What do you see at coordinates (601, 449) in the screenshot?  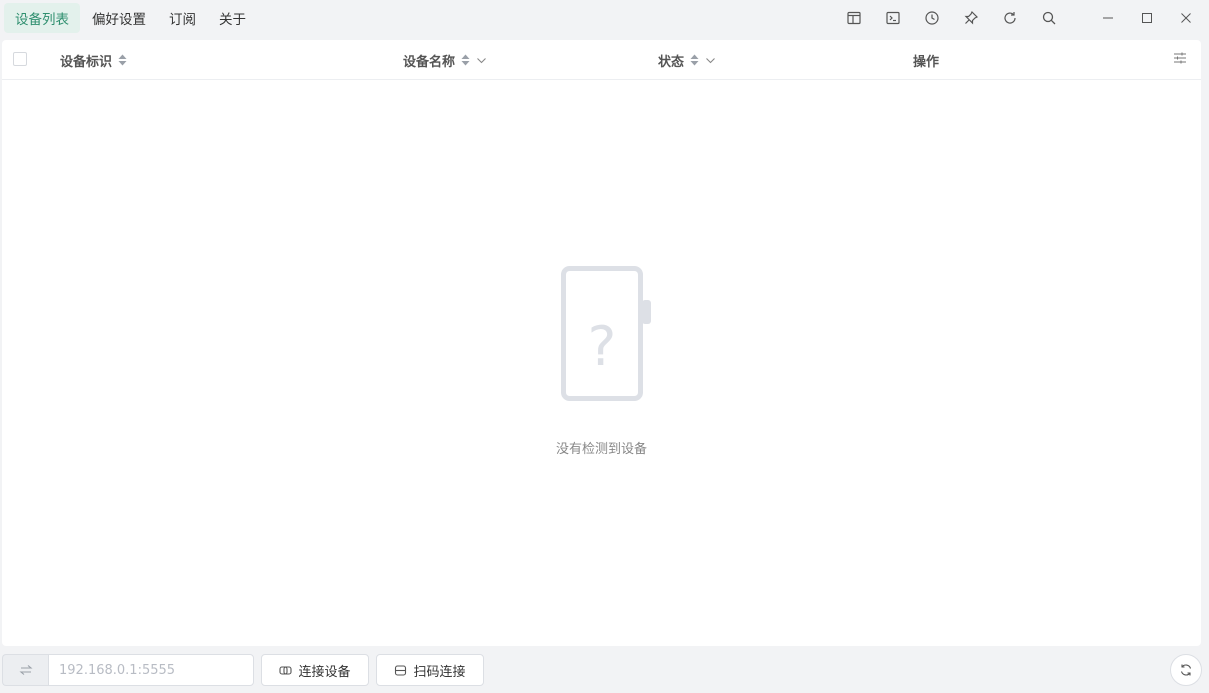 I see `empty-state-text: 没有检测到设备` at bounding box center [601, 449].